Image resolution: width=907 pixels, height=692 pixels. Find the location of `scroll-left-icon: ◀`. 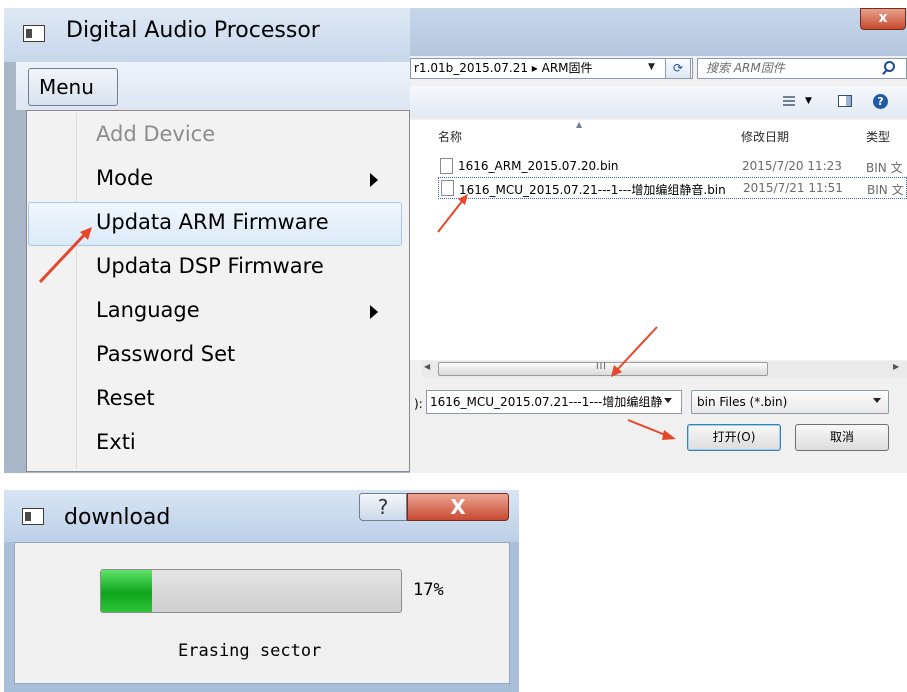

scroll-left-icon: ◀ is located at coordinates (427, 366).